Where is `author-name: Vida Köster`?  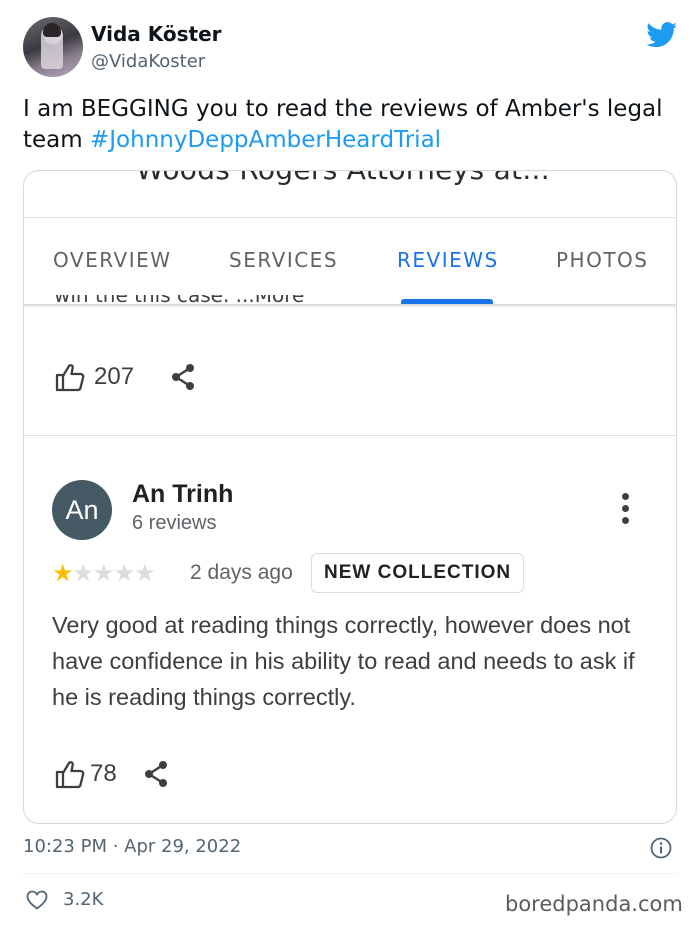
author-name: Vida Köster is located at coordinates (156, 34).